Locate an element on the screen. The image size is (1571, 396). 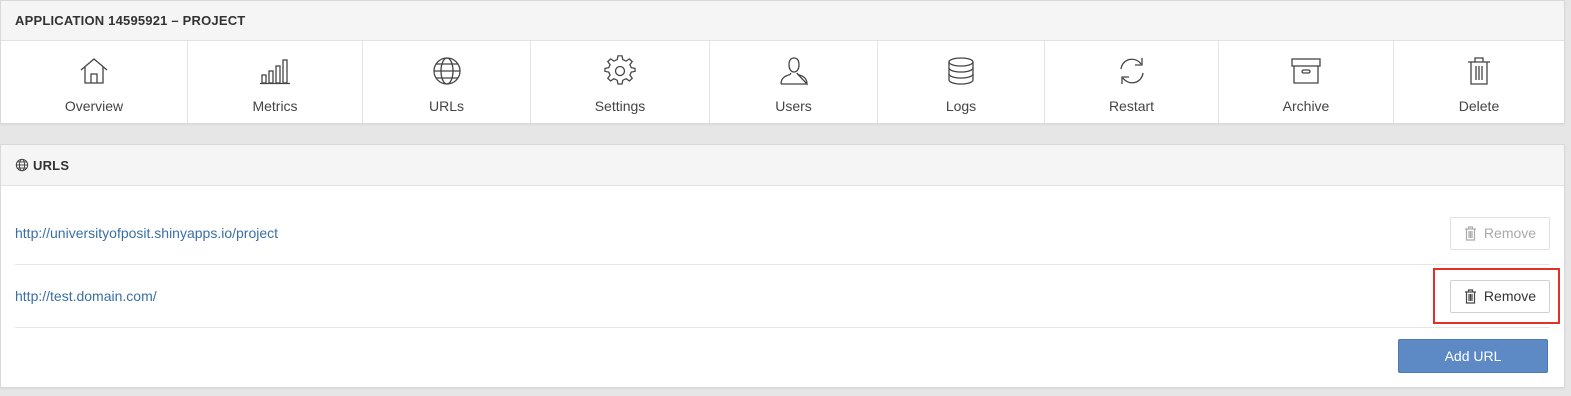
archive-button: Archive is located at coordinates (1306, 82).